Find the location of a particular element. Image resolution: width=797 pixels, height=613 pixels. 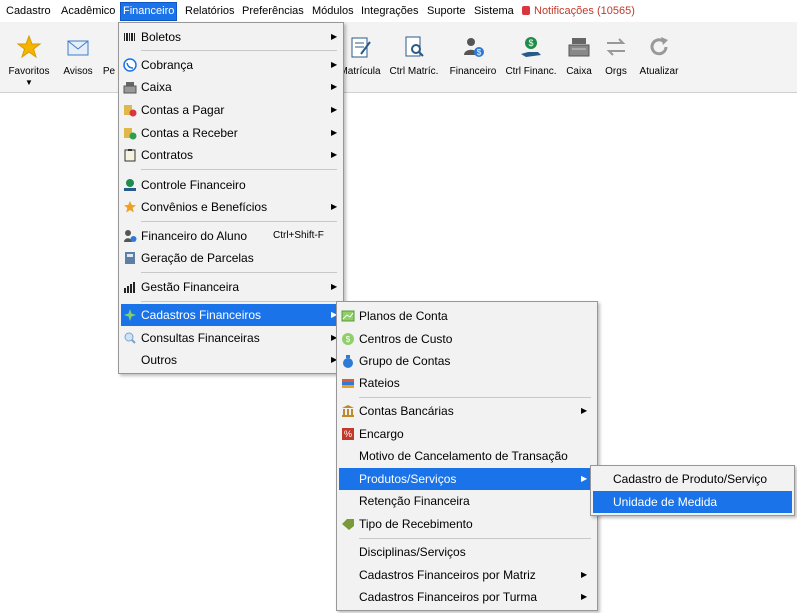

menu-item-boletos: Boletos ▶ is located at coordinates (231, 37).